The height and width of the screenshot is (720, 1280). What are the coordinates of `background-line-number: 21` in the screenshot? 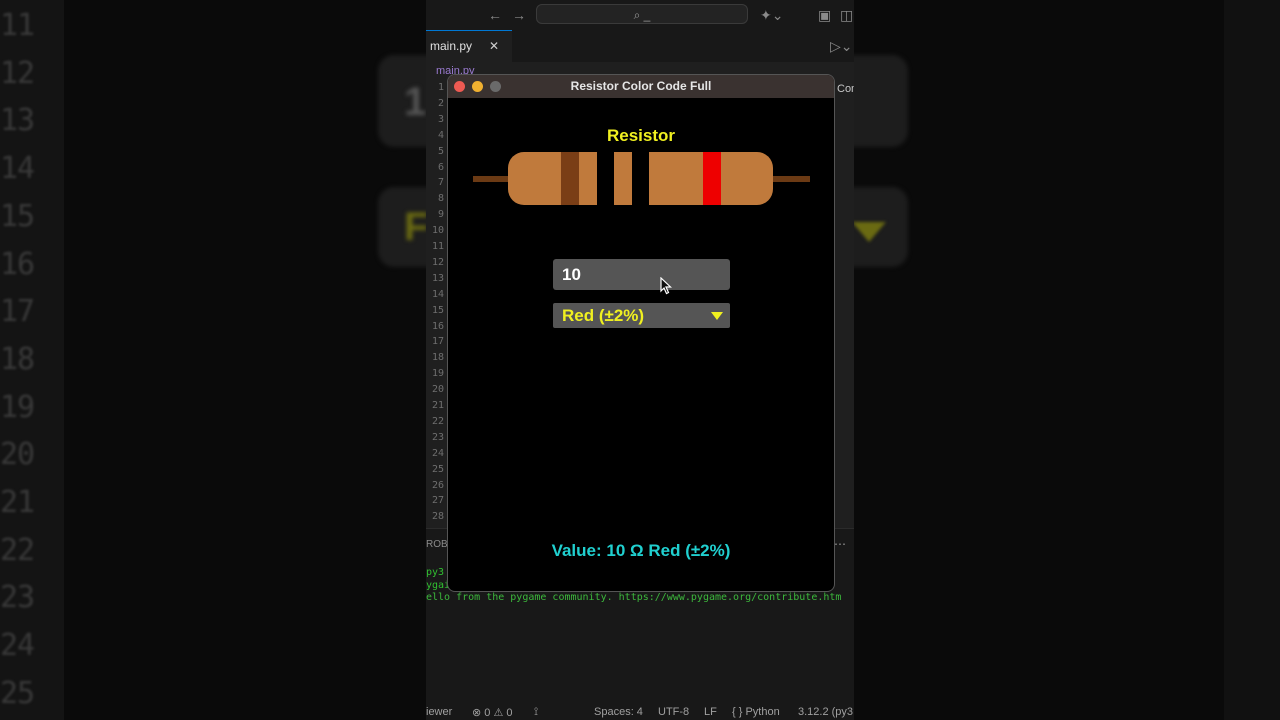 It's located at (17, 502).